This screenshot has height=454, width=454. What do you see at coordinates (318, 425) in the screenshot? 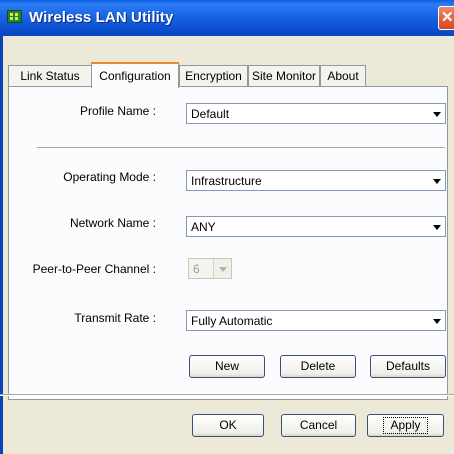
I see `cancel-button: Cancel` at bounding box center [318, 425].